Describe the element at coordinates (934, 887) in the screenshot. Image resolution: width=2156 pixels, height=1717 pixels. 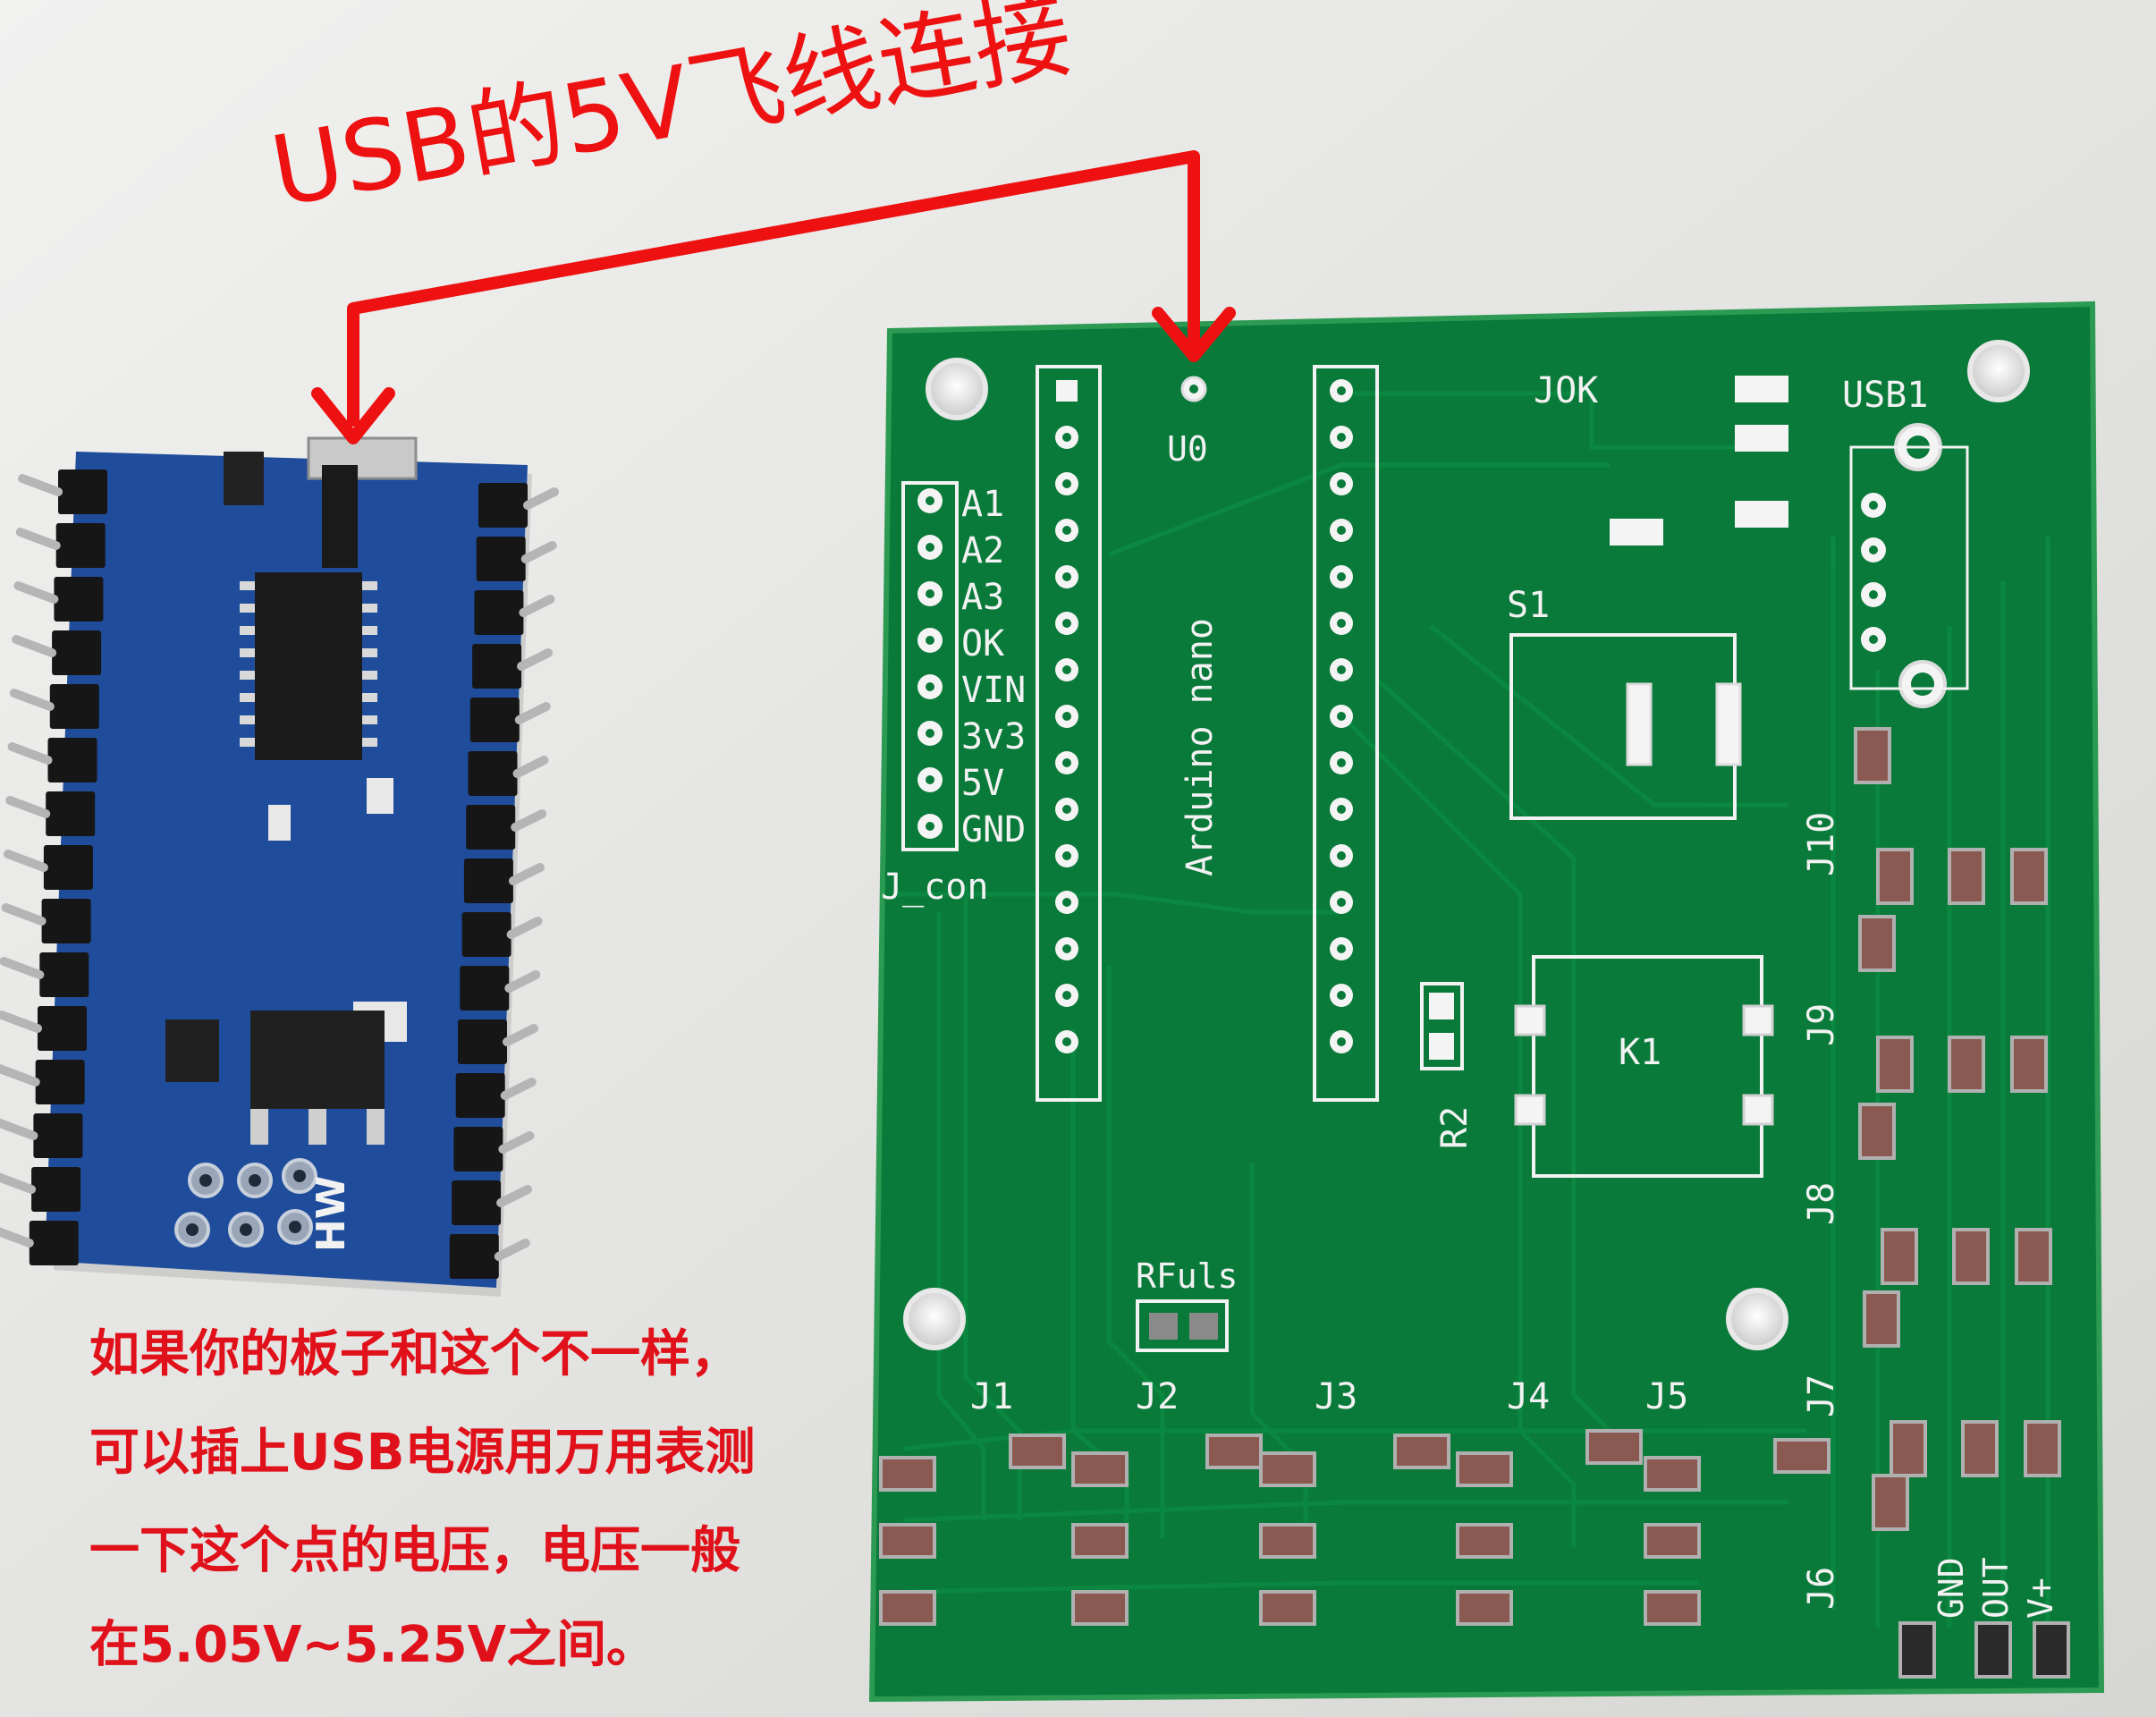
I see `label-j-con: J_con` at that location.